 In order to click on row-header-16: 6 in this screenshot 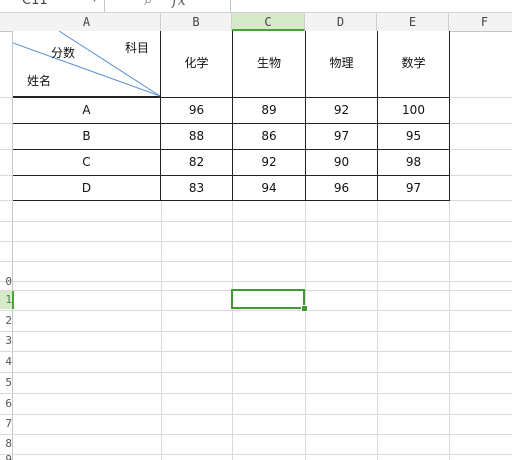, I will do `click(6, 403)`.